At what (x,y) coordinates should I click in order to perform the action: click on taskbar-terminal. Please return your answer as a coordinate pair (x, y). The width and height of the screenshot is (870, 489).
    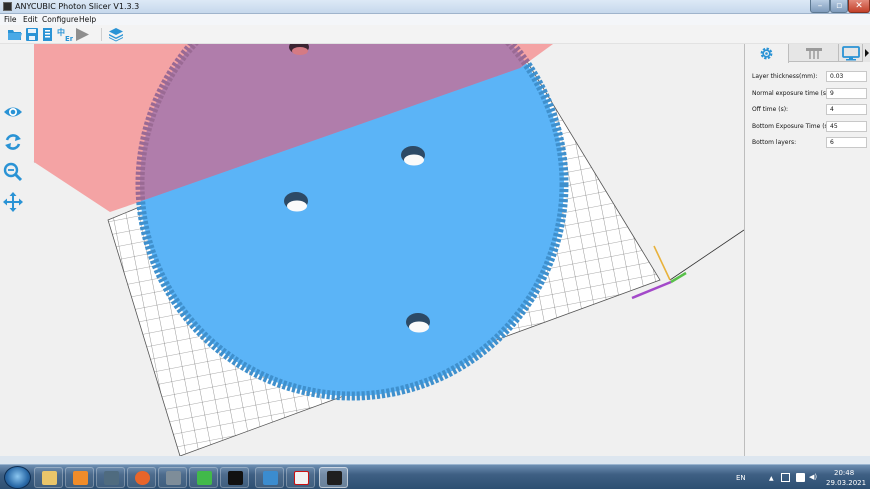
    Looking at the image, I should click on (234, 477).